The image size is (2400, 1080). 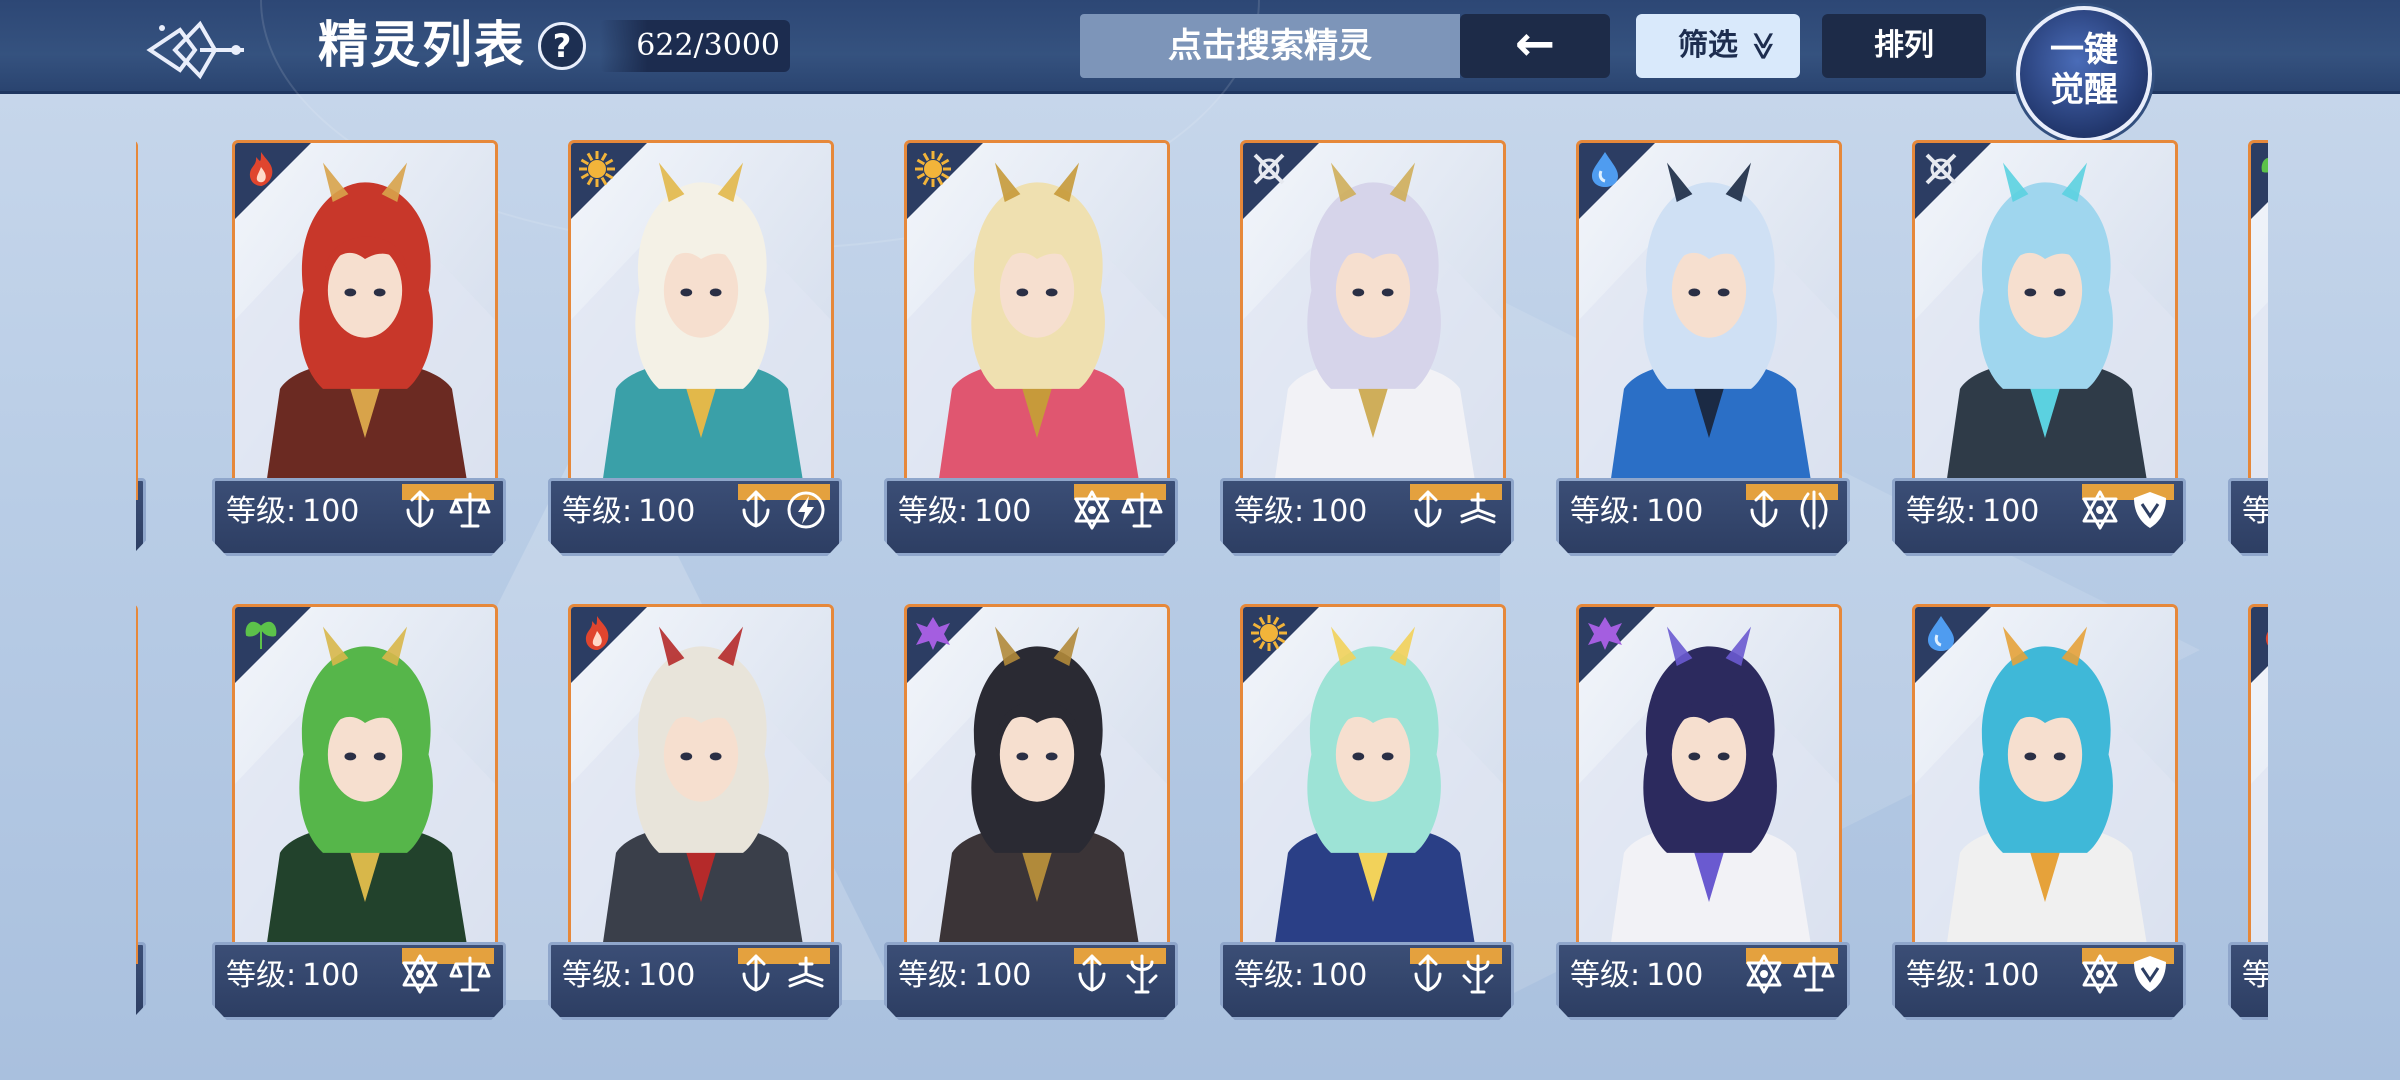 What do you see at coordinates (1904, 46) in the screenshot?
I see `sort-button: 排列` at bounding box center [1904, 46].